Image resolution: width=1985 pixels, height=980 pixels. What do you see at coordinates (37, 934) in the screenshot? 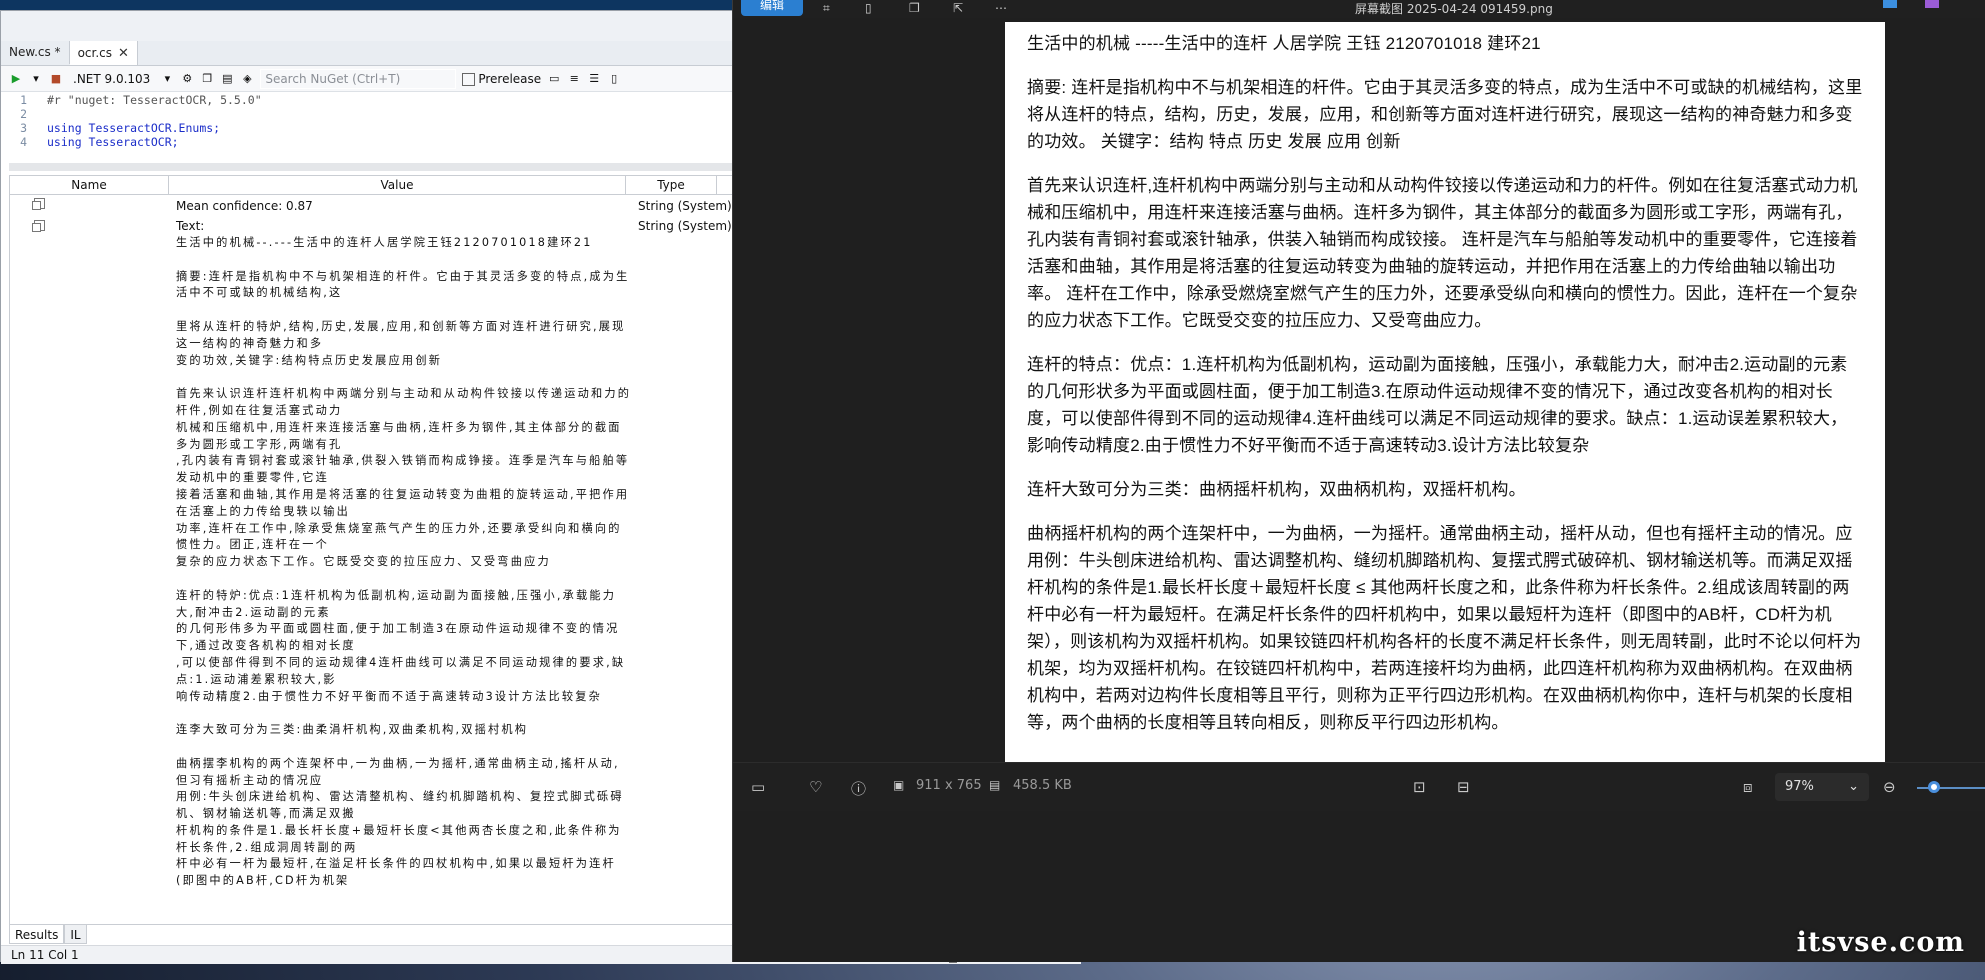
I see `tab-results: Results` at bounding box center [37, 934].